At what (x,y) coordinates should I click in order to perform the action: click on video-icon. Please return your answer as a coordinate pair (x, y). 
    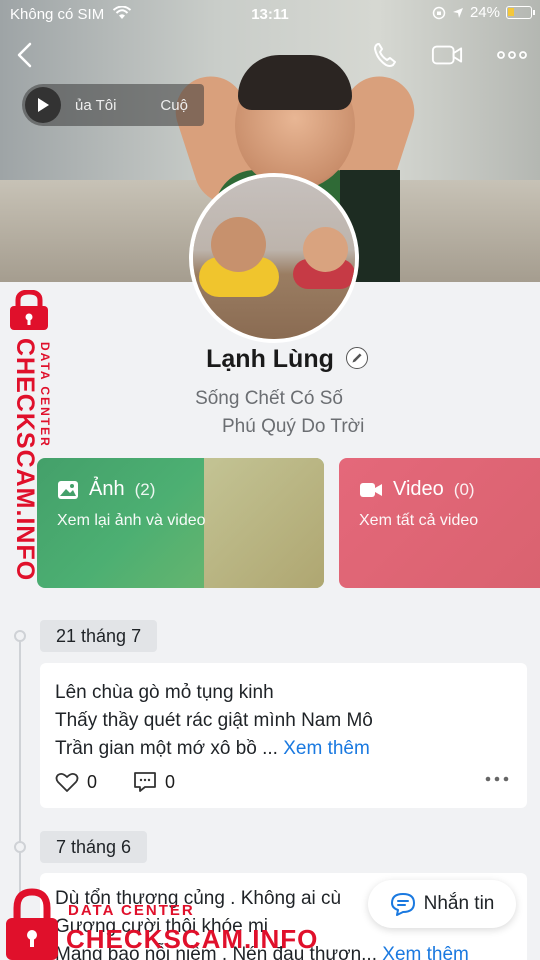
    Looking at the image, I should click on (371, 489).